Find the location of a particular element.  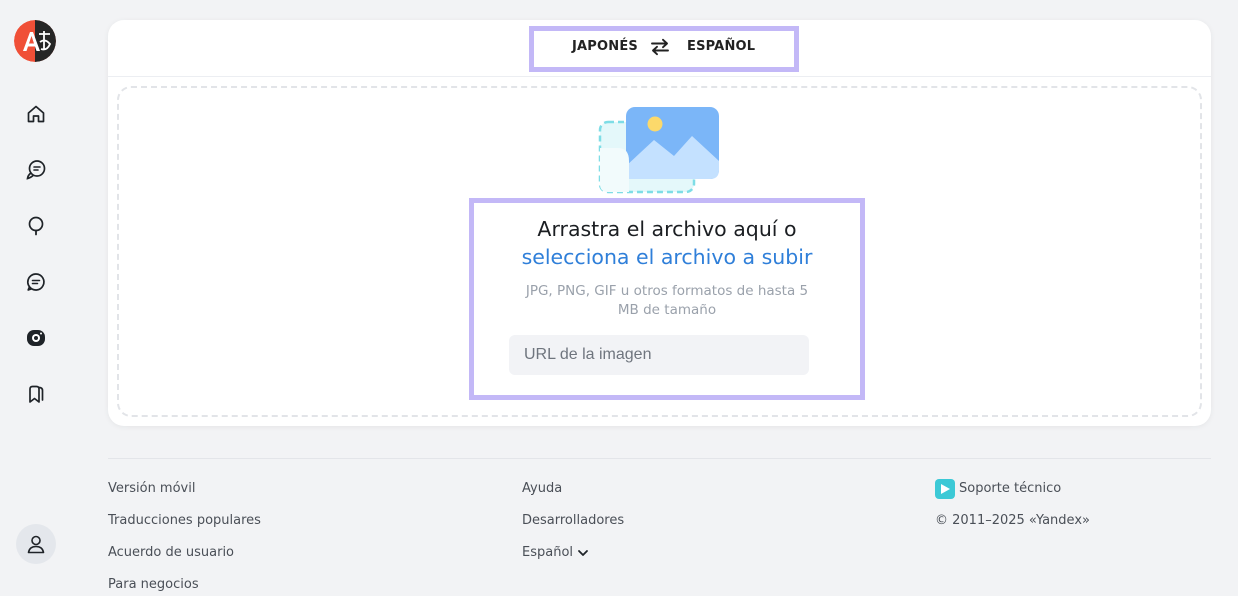

image-placeholder-icon is located at coordinates (658, 150).